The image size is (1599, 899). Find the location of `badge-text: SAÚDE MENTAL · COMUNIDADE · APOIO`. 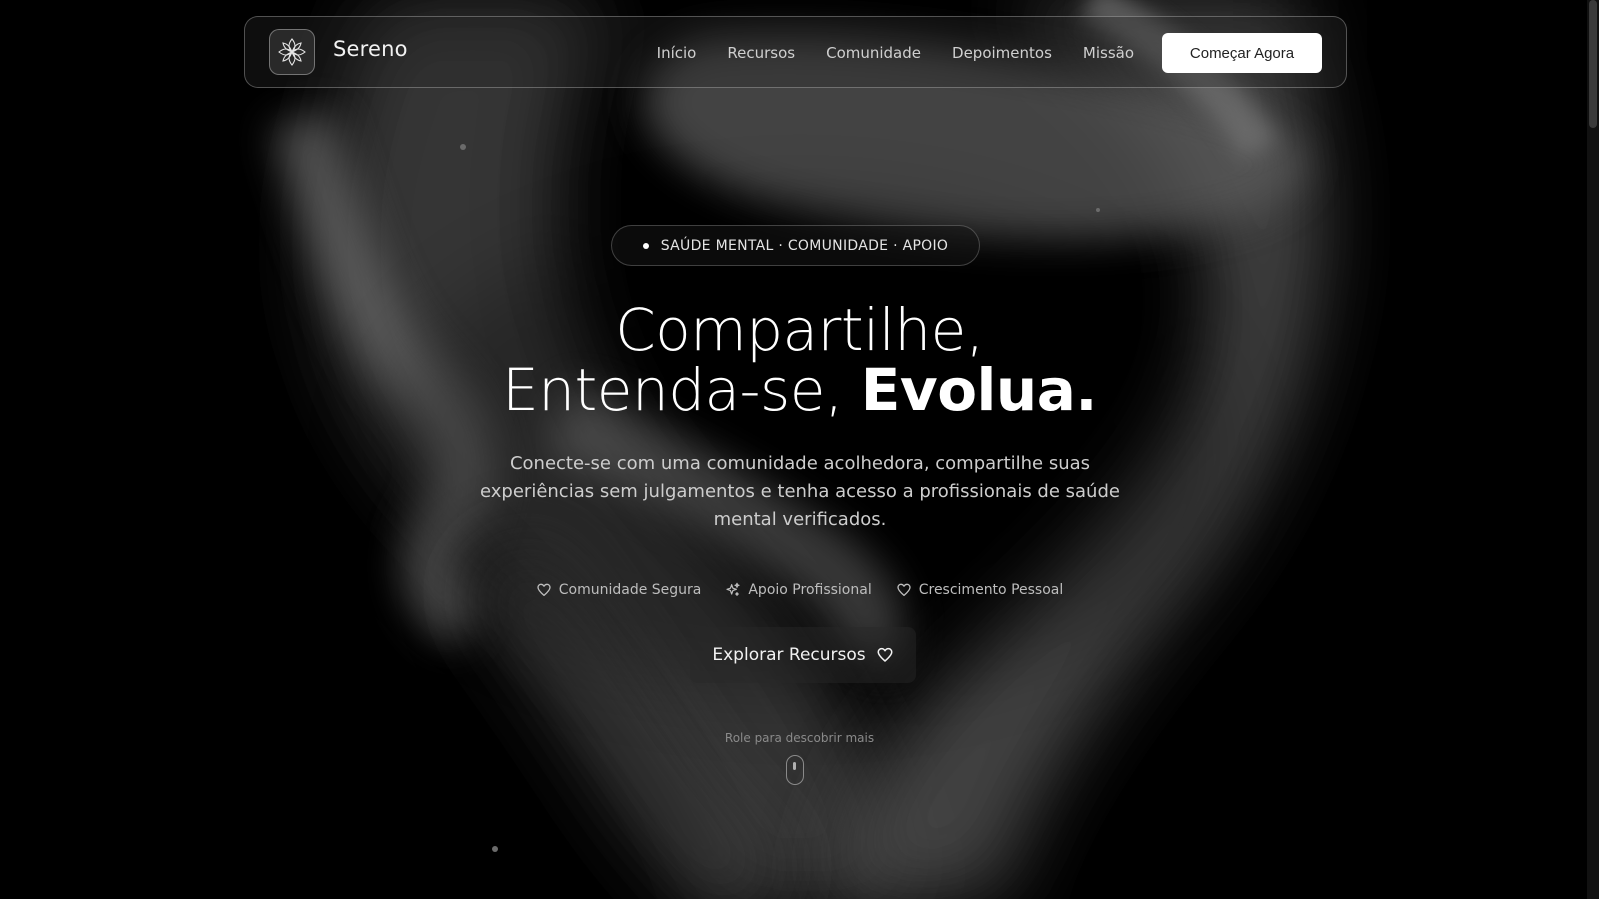

badge-text: SAÚDE MENTAL · COMUNIDADE · APOIO is located at coordinates (804, 245).